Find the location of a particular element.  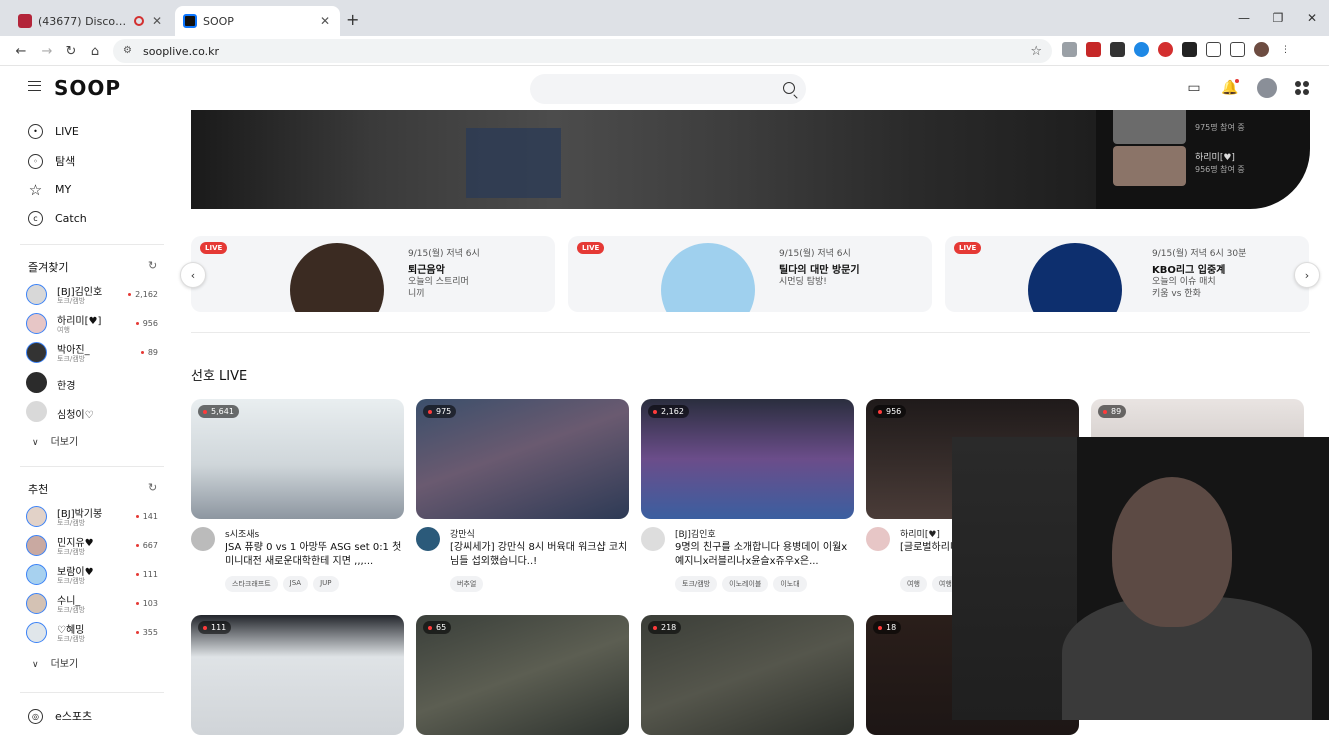

recommend-more-button: ∨ 더보기 is located at coordinates (55, 662).